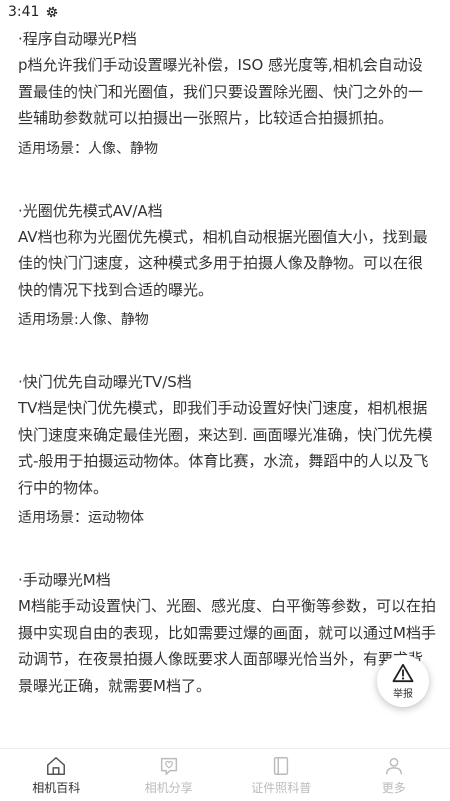  Describe the element at coordinates (227, 211) in the screenshot. I see `section-title: ·光圈优先模式AV/A档` at that location.